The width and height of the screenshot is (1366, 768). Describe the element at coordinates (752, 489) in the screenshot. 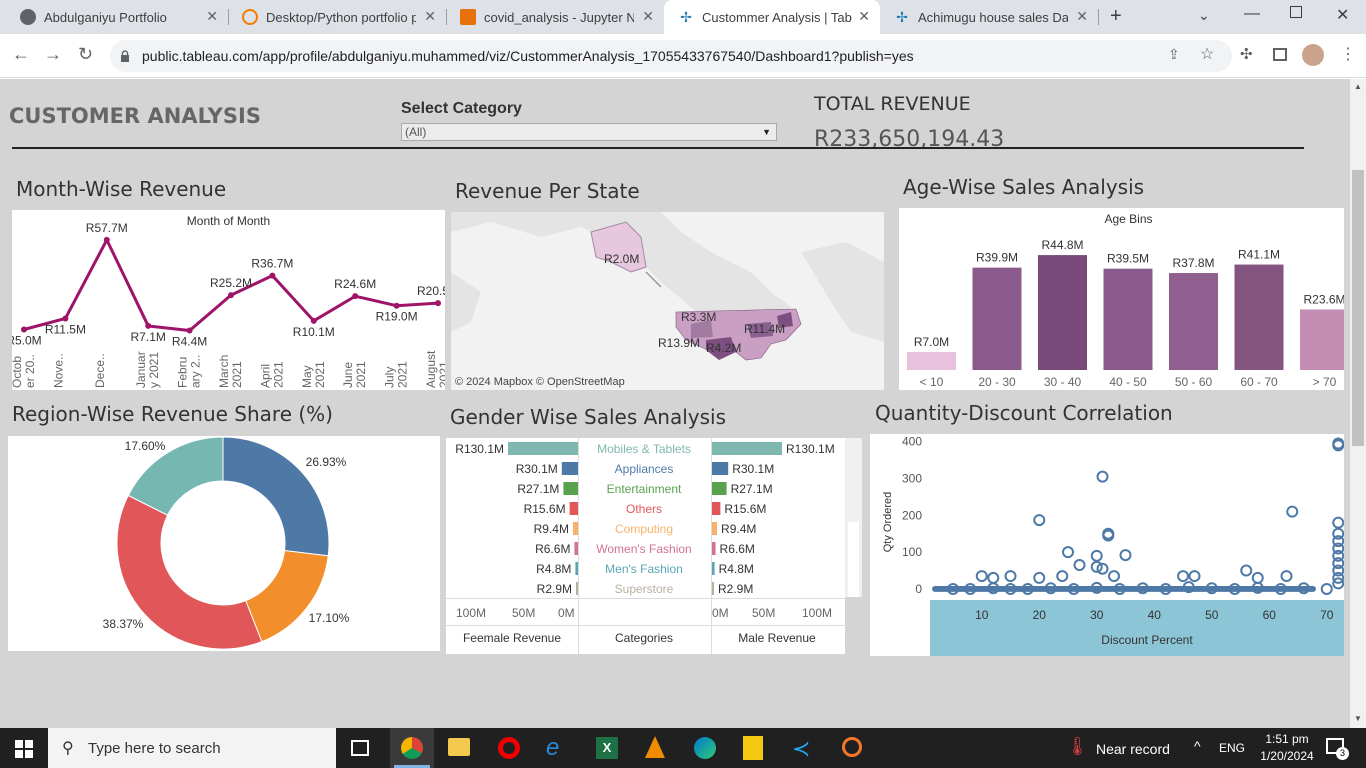

I see `male-value-label: R27.1M` at that location.